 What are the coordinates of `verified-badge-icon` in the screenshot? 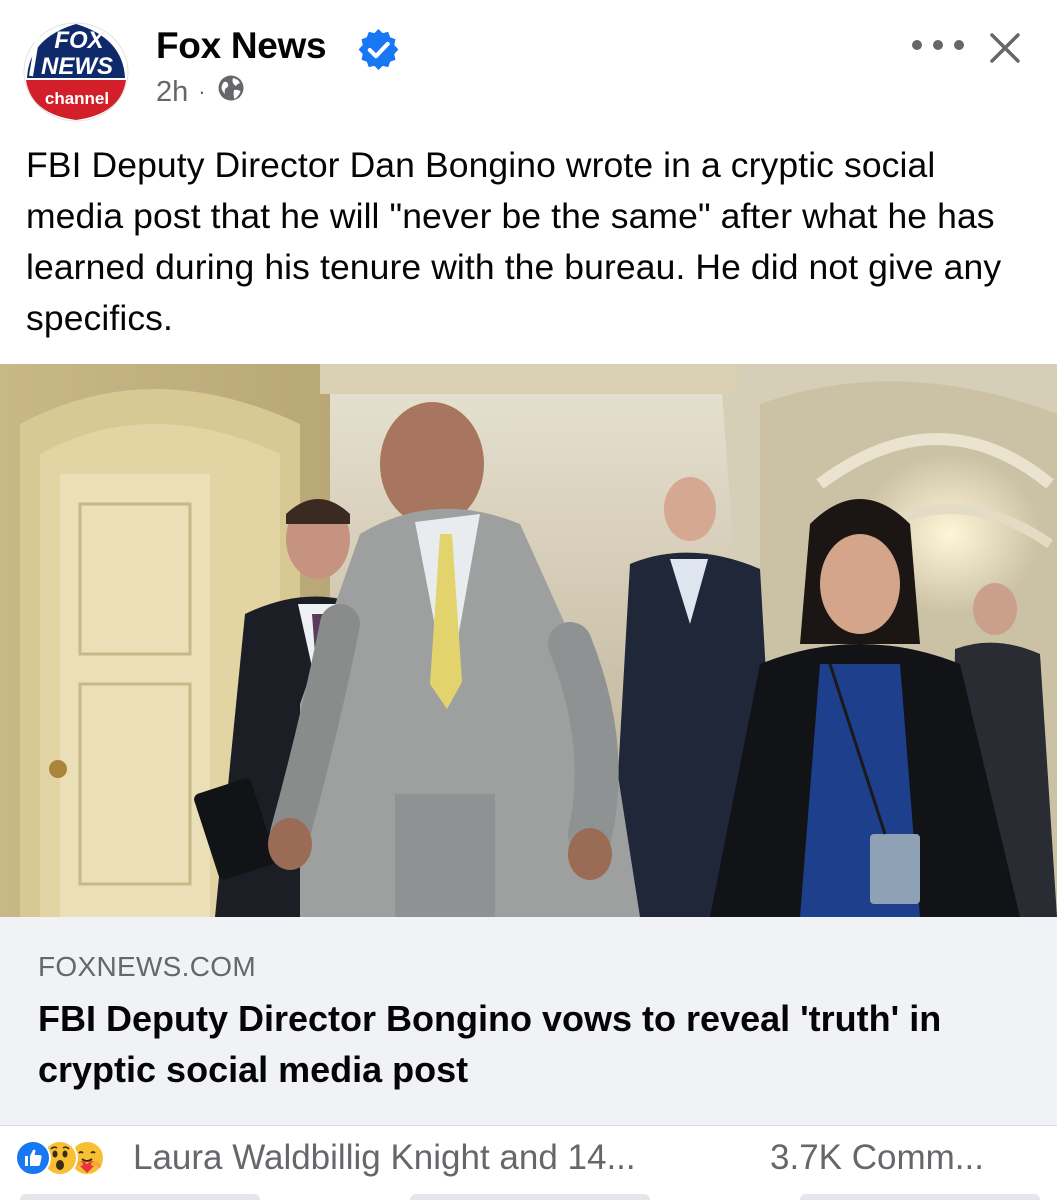 It's located at (378, 49).